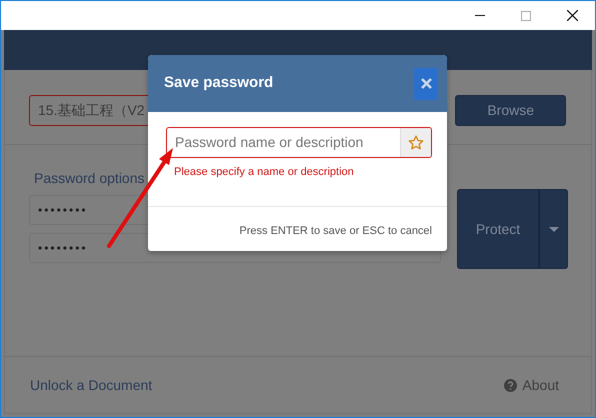 This screenshot has width=596, height=418. I want to click on dialog-title: Save password, so click(219, 83).